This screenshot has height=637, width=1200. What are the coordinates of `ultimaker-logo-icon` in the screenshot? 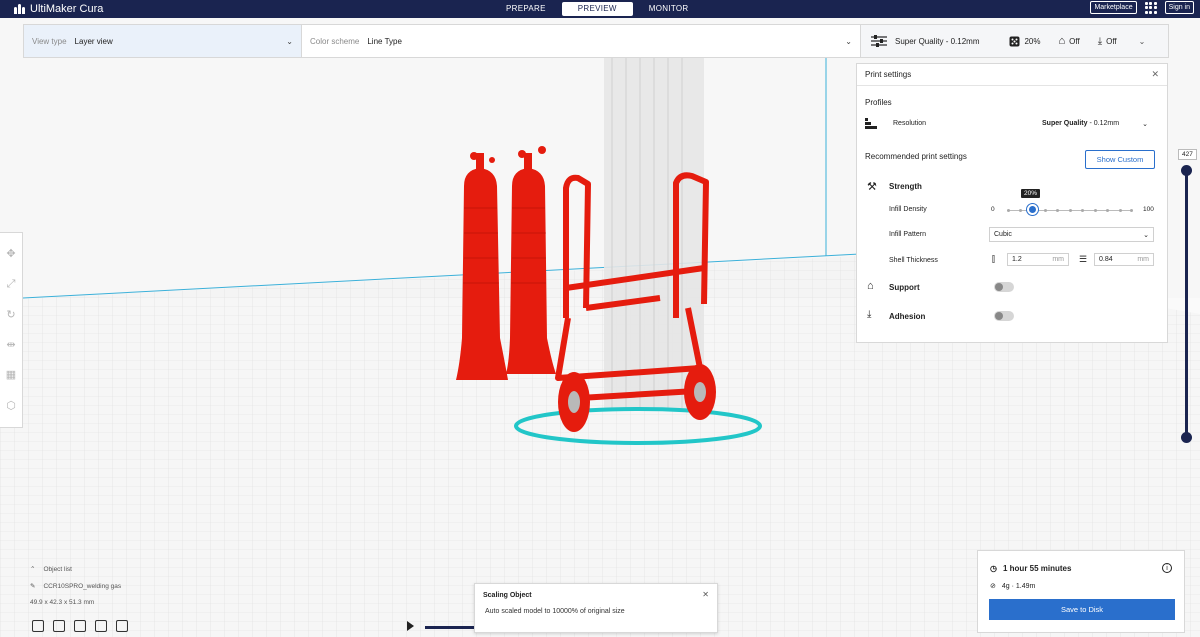 It's located at (20, 9).